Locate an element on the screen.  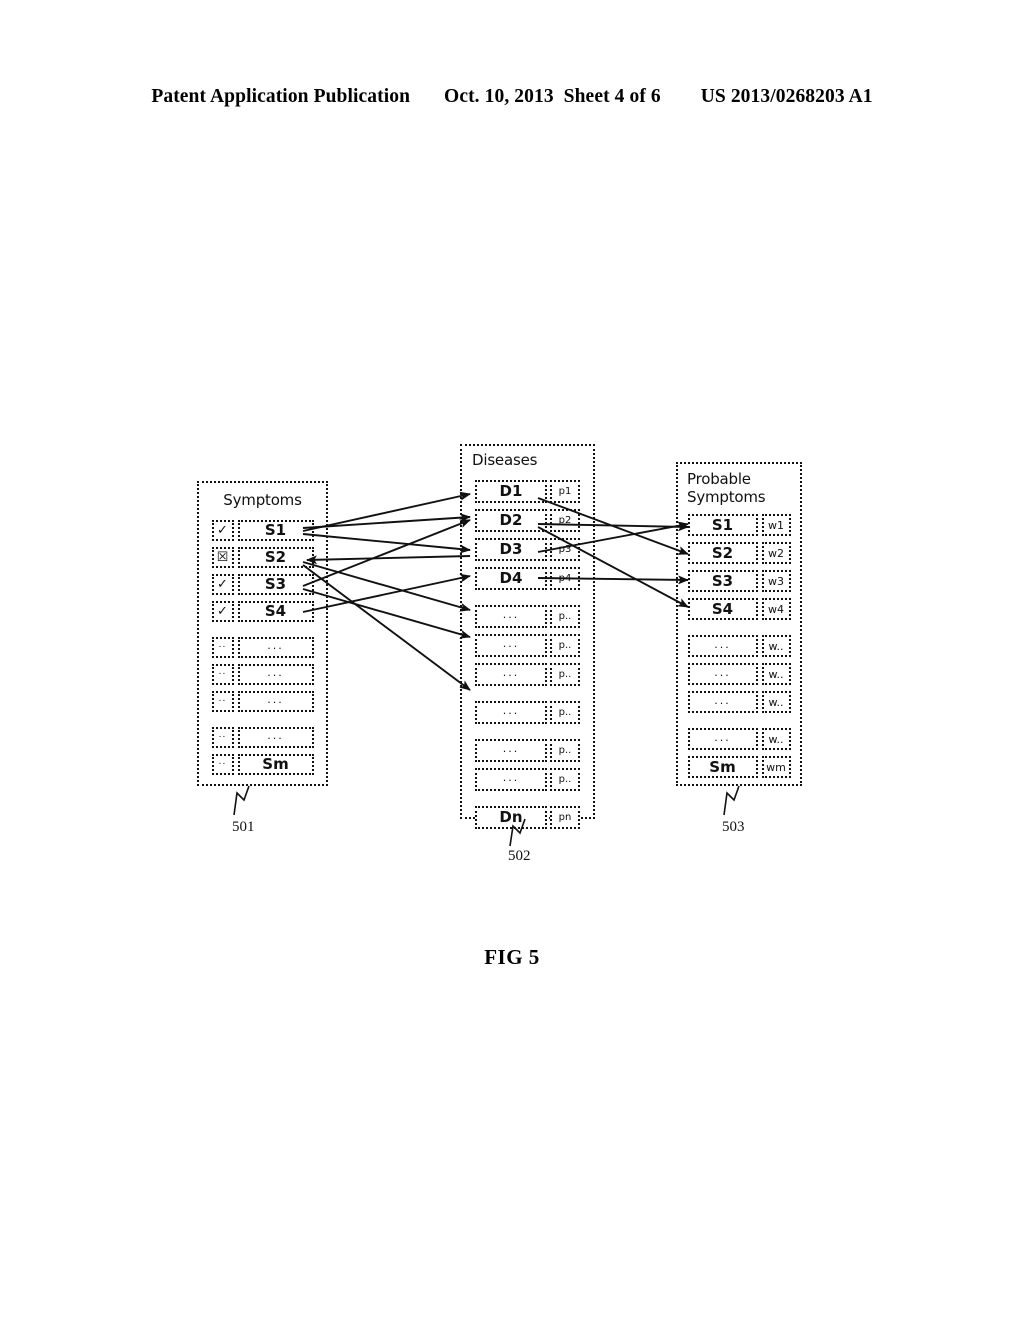
edge-s4-d4 is located at coordinates (386, 593).